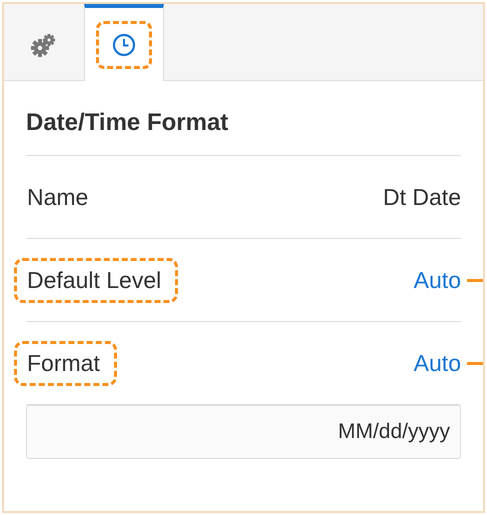 This screenshot has width=487, height=515. Describe the element at coordinates (243, 432) in the screenshot. I see `format-field: MM/dd/yyyy` at that location.